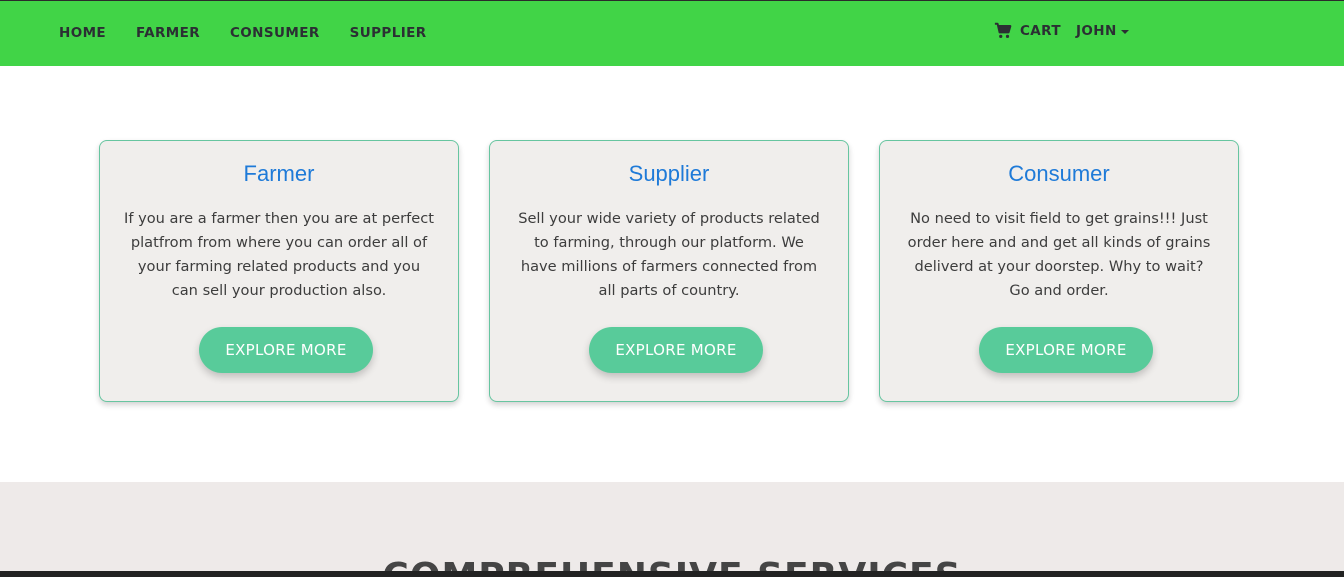 The height and width of the screenshot is (577, 1344). Describe the element at coordinates (388, 33) in the screenshot. I see `nav-supplier-link: SUPPLIER` at that location.